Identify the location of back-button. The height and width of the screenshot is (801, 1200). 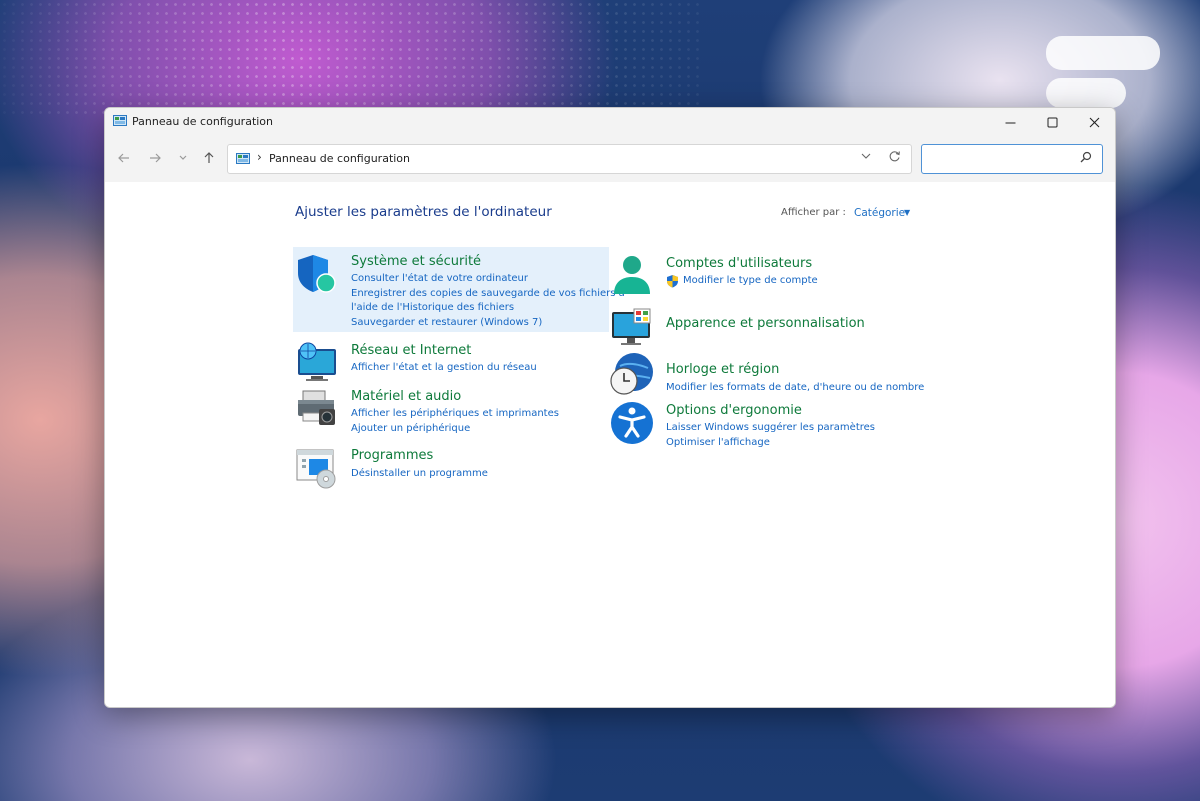
(124, 159).